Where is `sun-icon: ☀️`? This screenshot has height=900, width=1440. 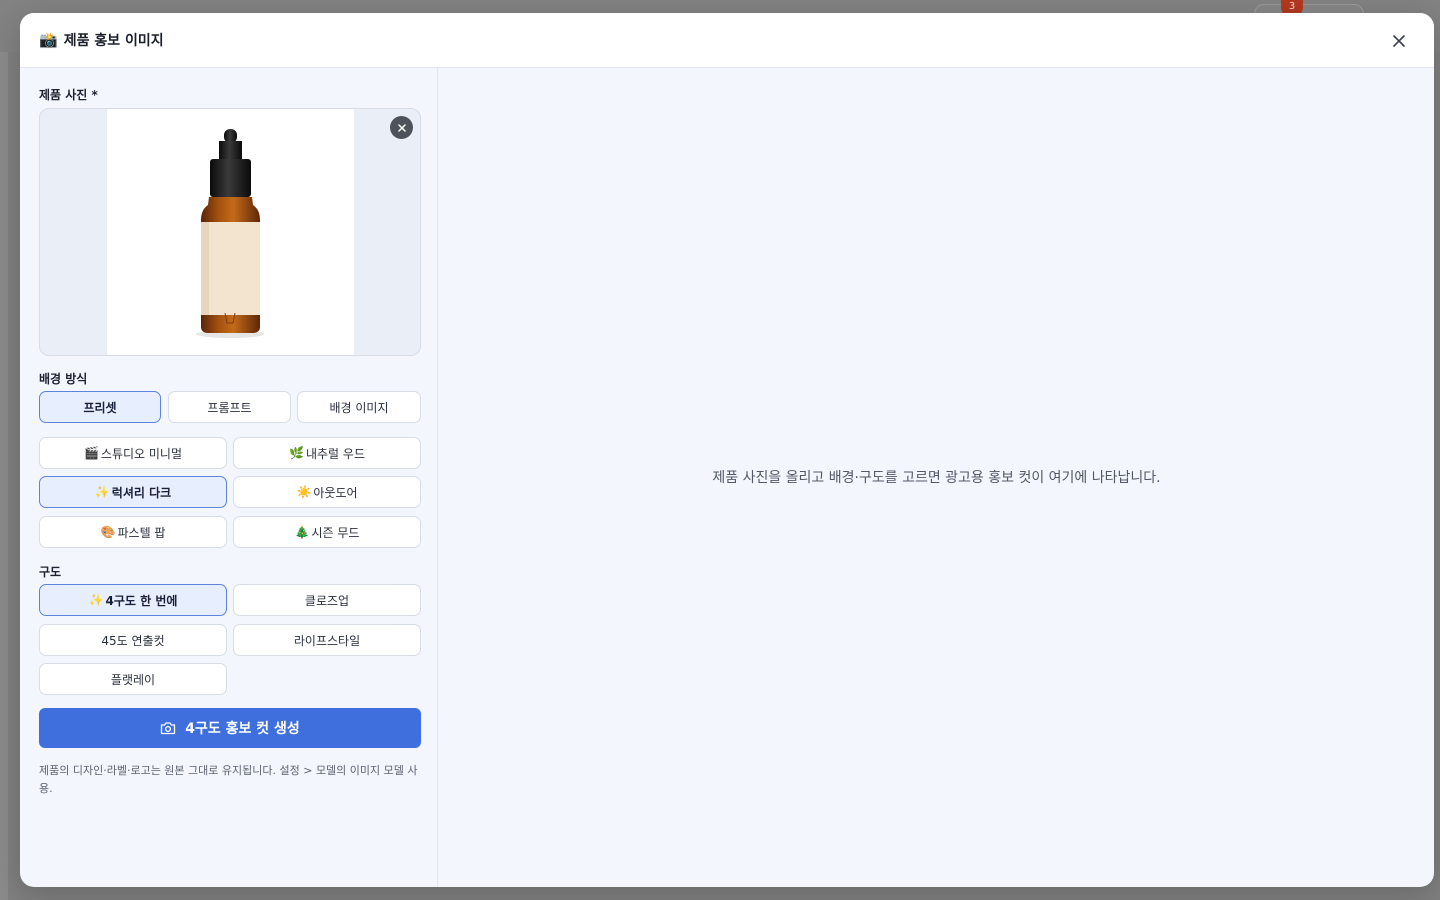
sun-icon: ☀️ is located at coordinates (304, 492).